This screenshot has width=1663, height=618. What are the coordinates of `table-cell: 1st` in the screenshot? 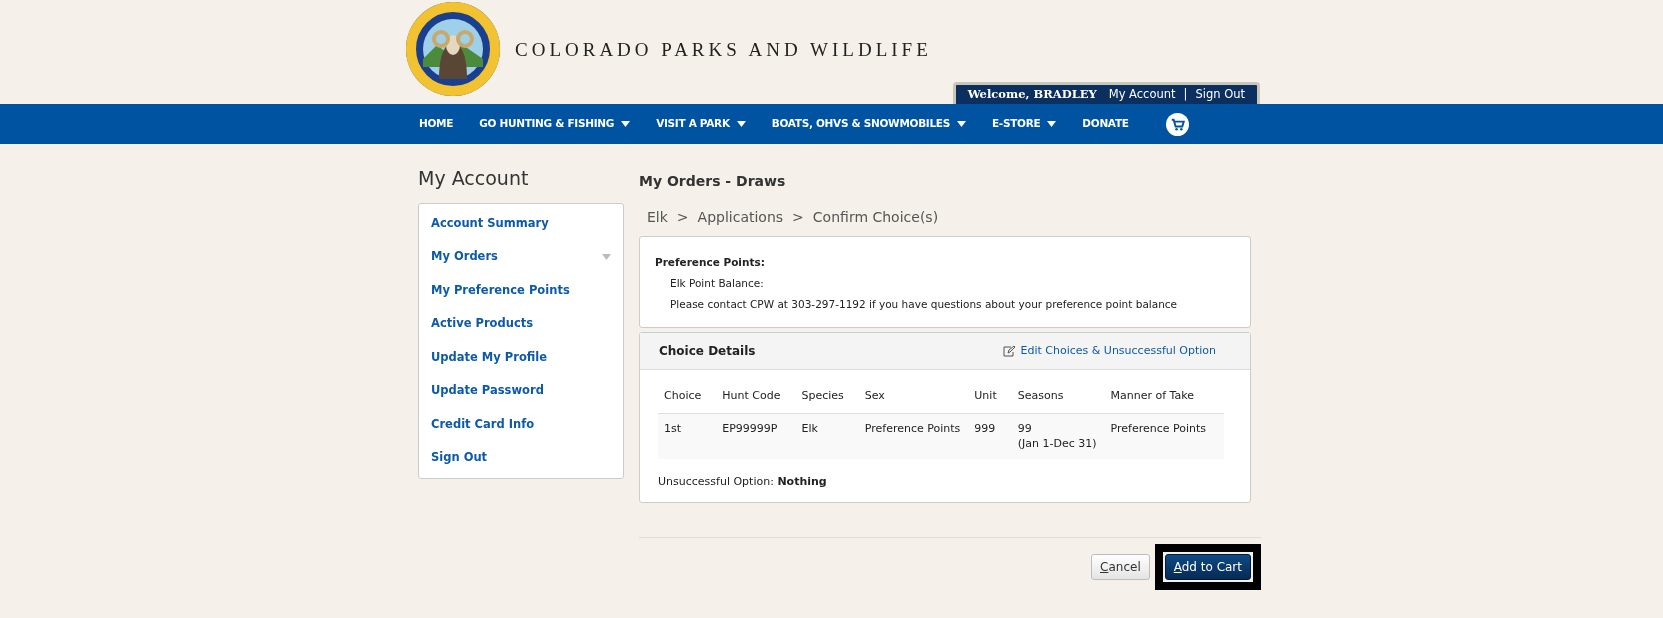 It's located at (687, 436).